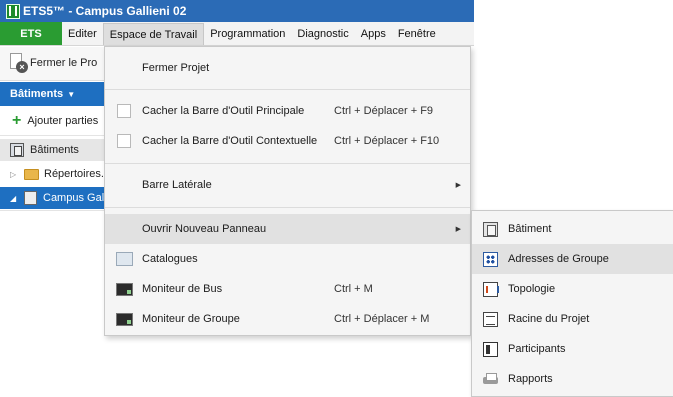 This screenshot has width=673, height=397. Describe the element at coordinates (532, 289) in the screenshot. I see `submenu-item-label: Topologie` at that location.